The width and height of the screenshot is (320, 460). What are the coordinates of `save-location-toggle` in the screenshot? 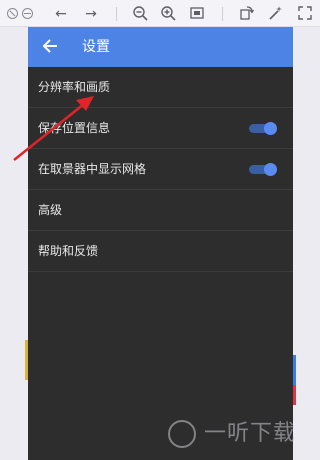 It's located at (263, 128).